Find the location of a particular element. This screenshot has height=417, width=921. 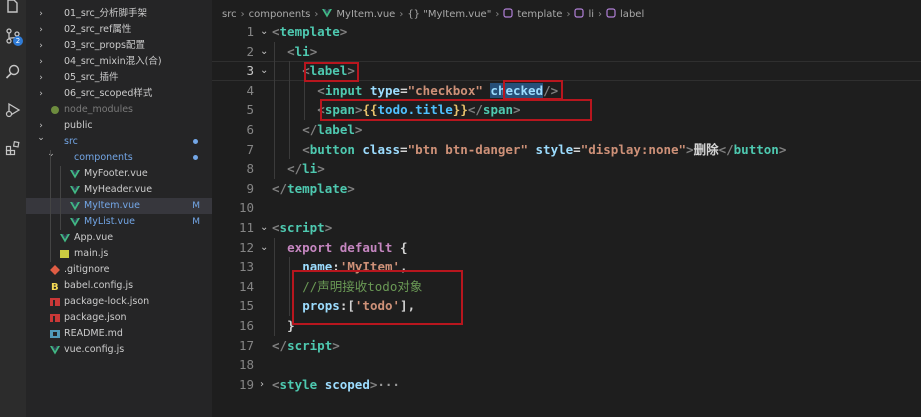

line-number: 13 is located at coordinates (246, 267).